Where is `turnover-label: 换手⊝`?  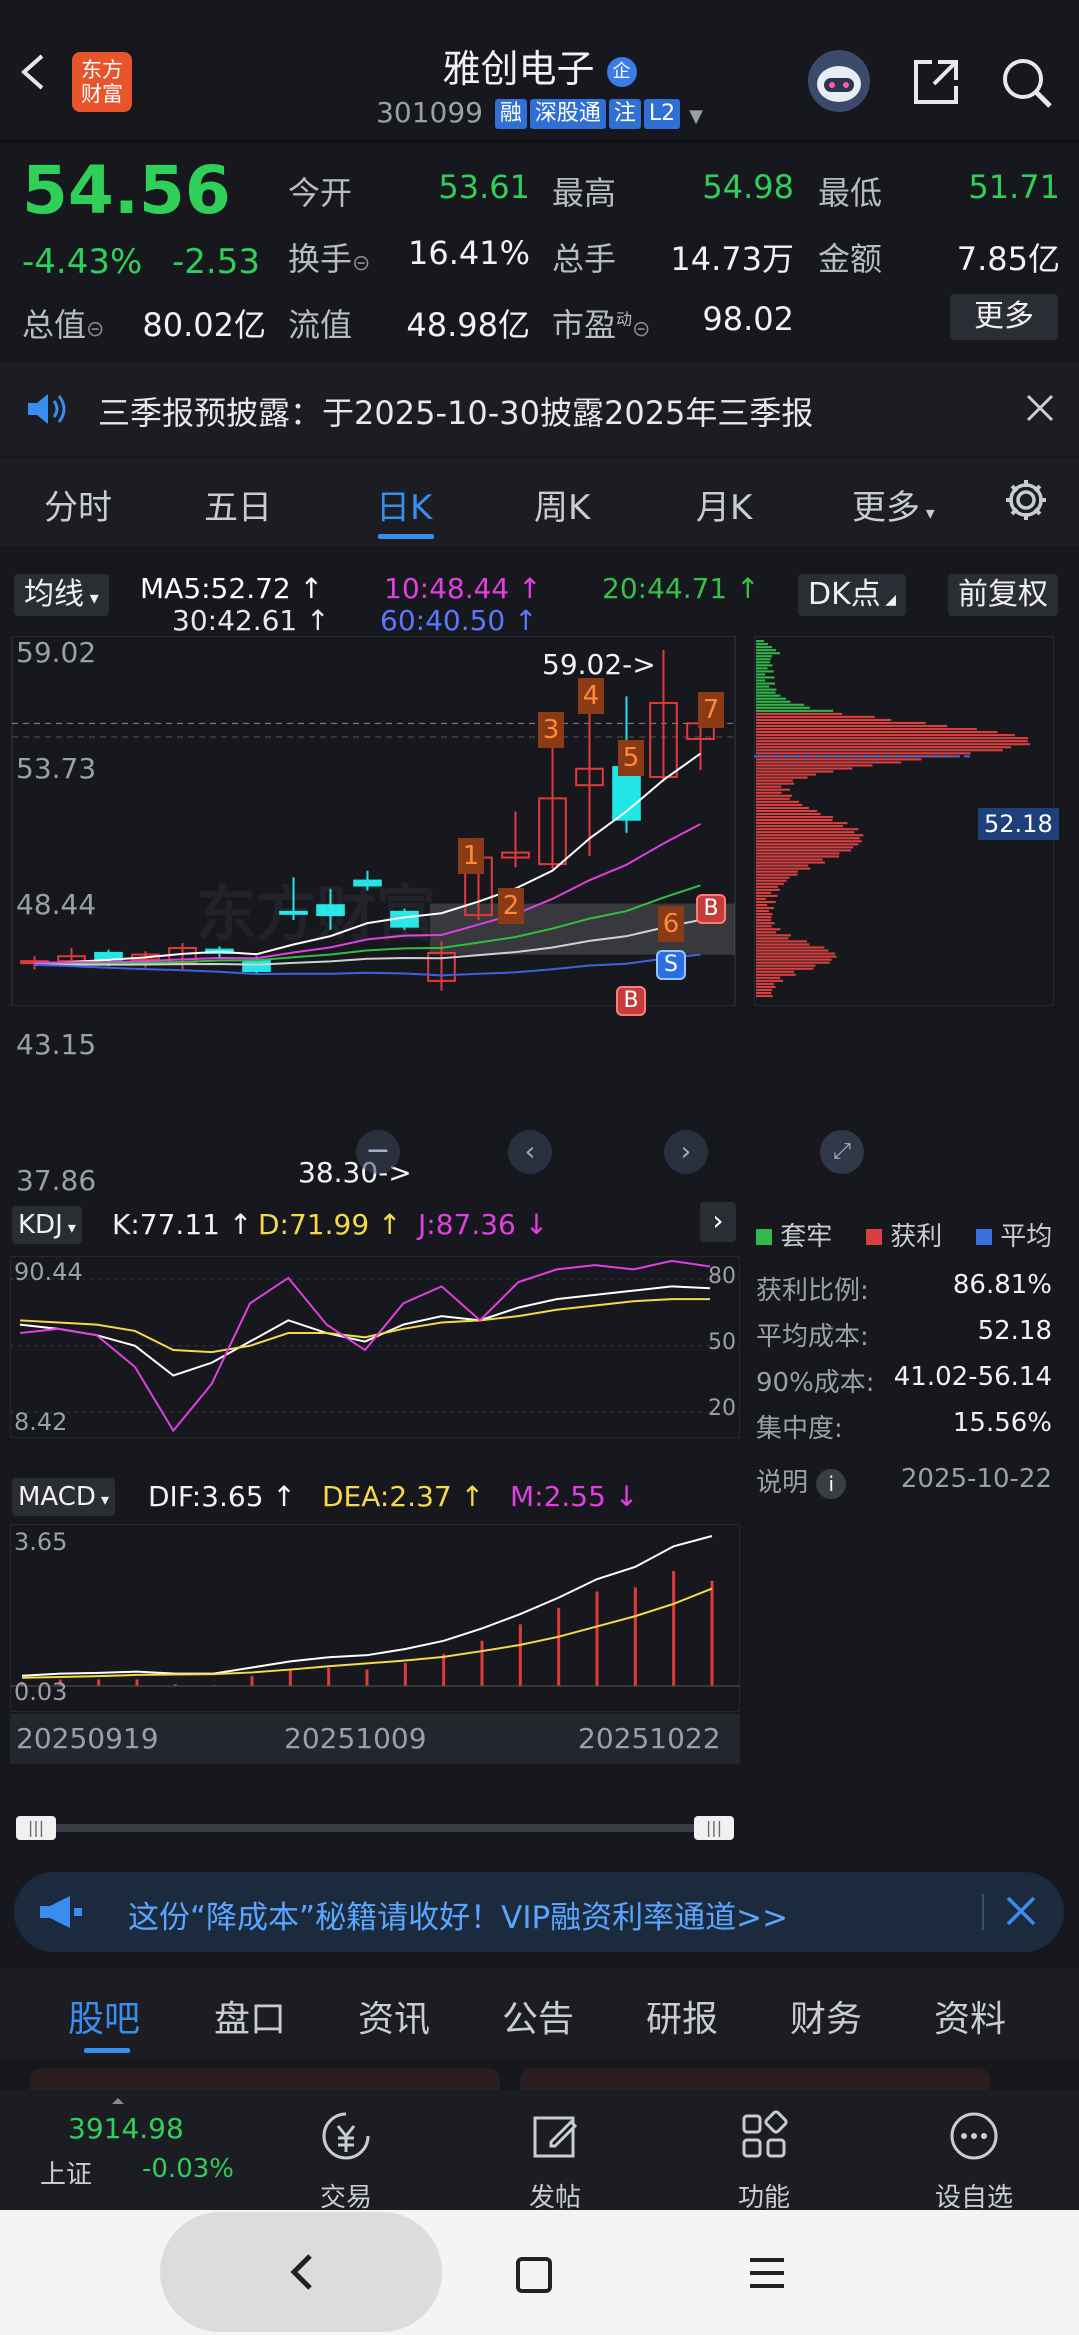 turnover-label: 换手⊝ is located at coordinates (329, 259).